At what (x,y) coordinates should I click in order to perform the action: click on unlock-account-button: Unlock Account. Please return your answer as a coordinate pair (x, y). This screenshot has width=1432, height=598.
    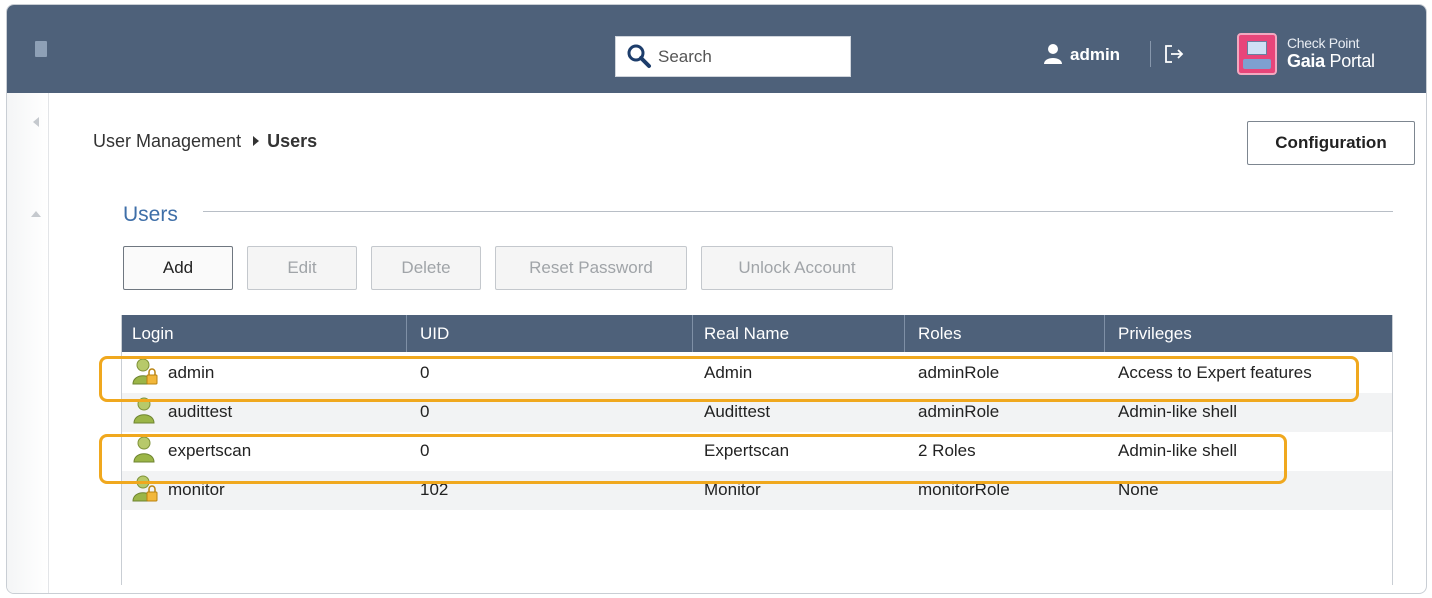
    Looking at the image, I should click on (797, 268).